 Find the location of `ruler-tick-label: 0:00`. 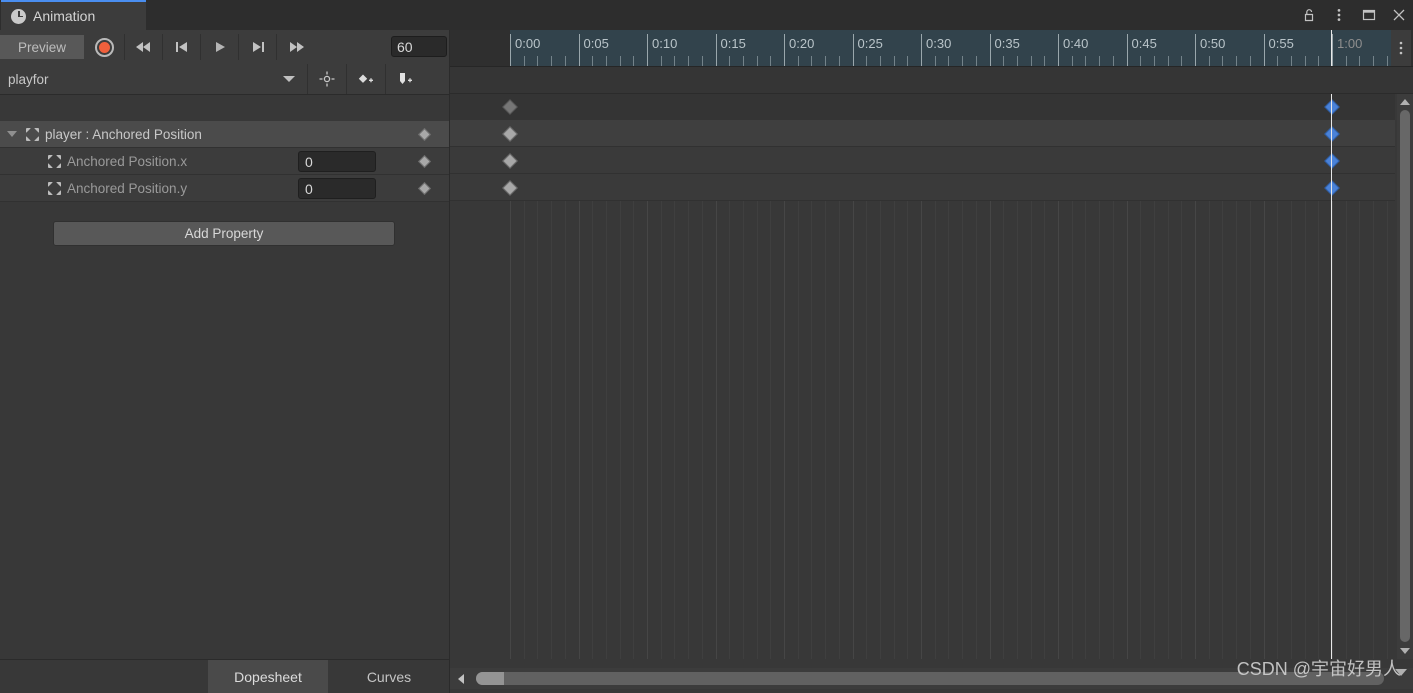

ruler-tick-label: 0:00 is located at coordinates (528, 43).